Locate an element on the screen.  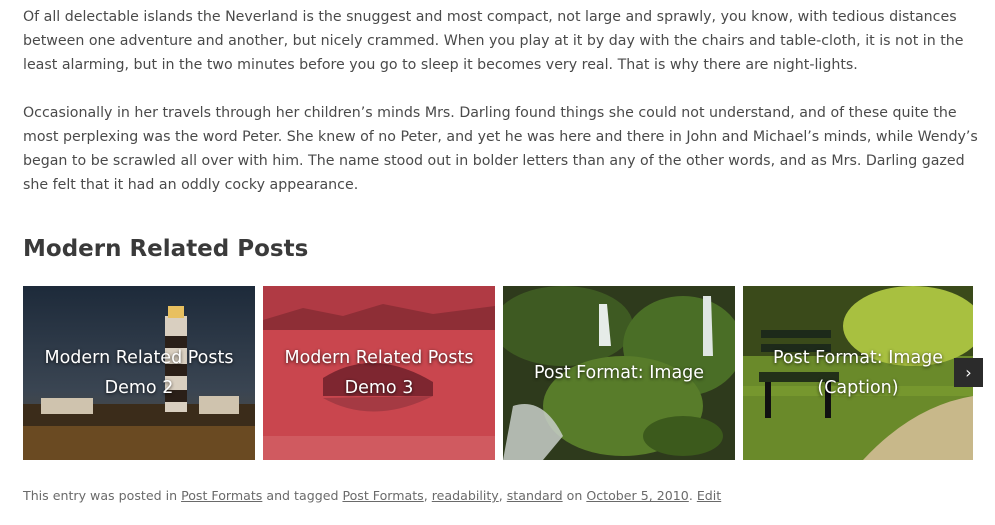
related-post-card: Modern Related Posts Demo 2 is located at coordinates (139, 373).